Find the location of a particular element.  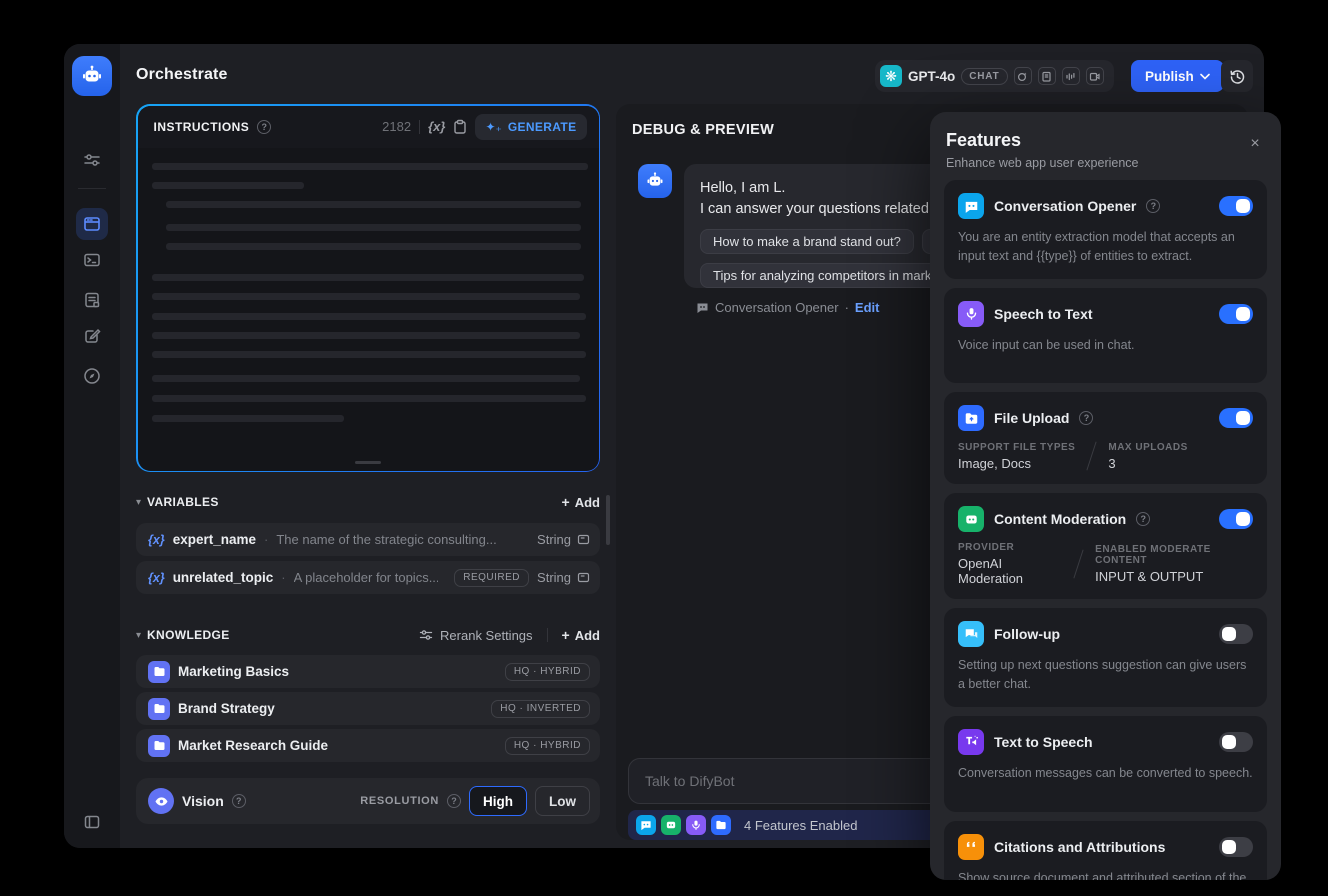

knowledge-header: ▾ KNOWLEDGE Rerank Settings + Add is located at coordinates (368, 635).